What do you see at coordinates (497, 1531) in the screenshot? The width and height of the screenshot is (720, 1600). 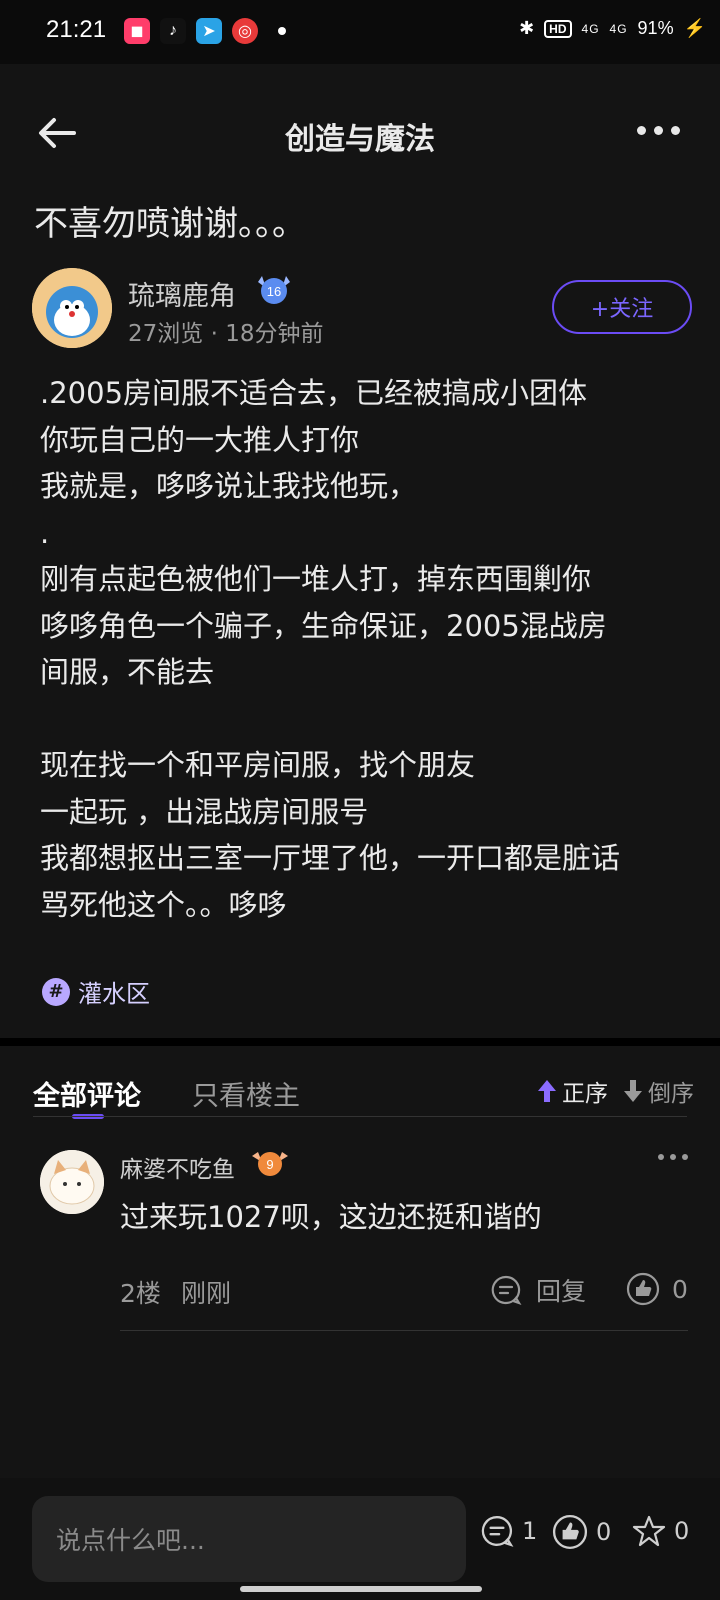 I see `comment-icon` at bounding box center [497, 1531].